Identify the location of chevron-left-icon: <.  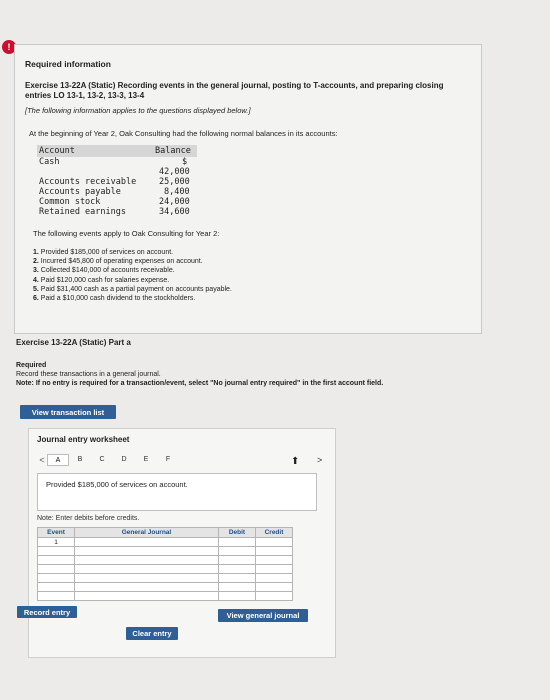
(42, 460).